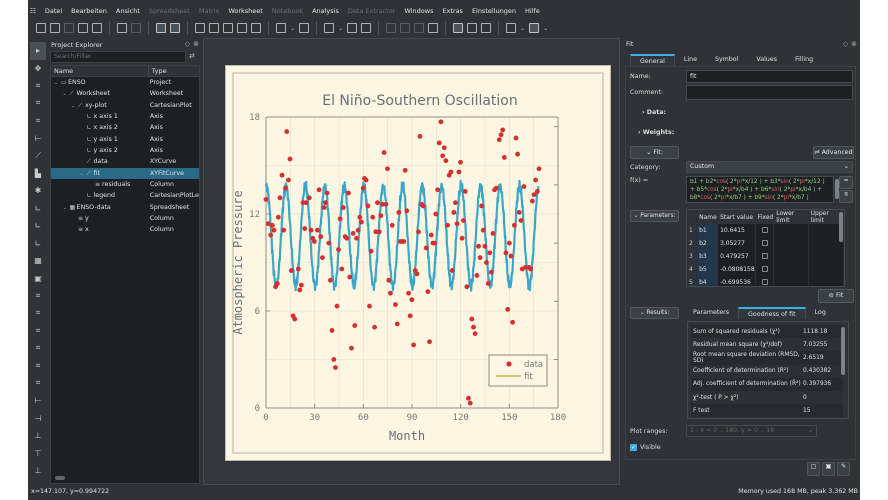 The height and width of the screenshot is (500, 888). Describe the element at coordinates (846, 196) in the screenshot. I see `functions-button: π` at that location.